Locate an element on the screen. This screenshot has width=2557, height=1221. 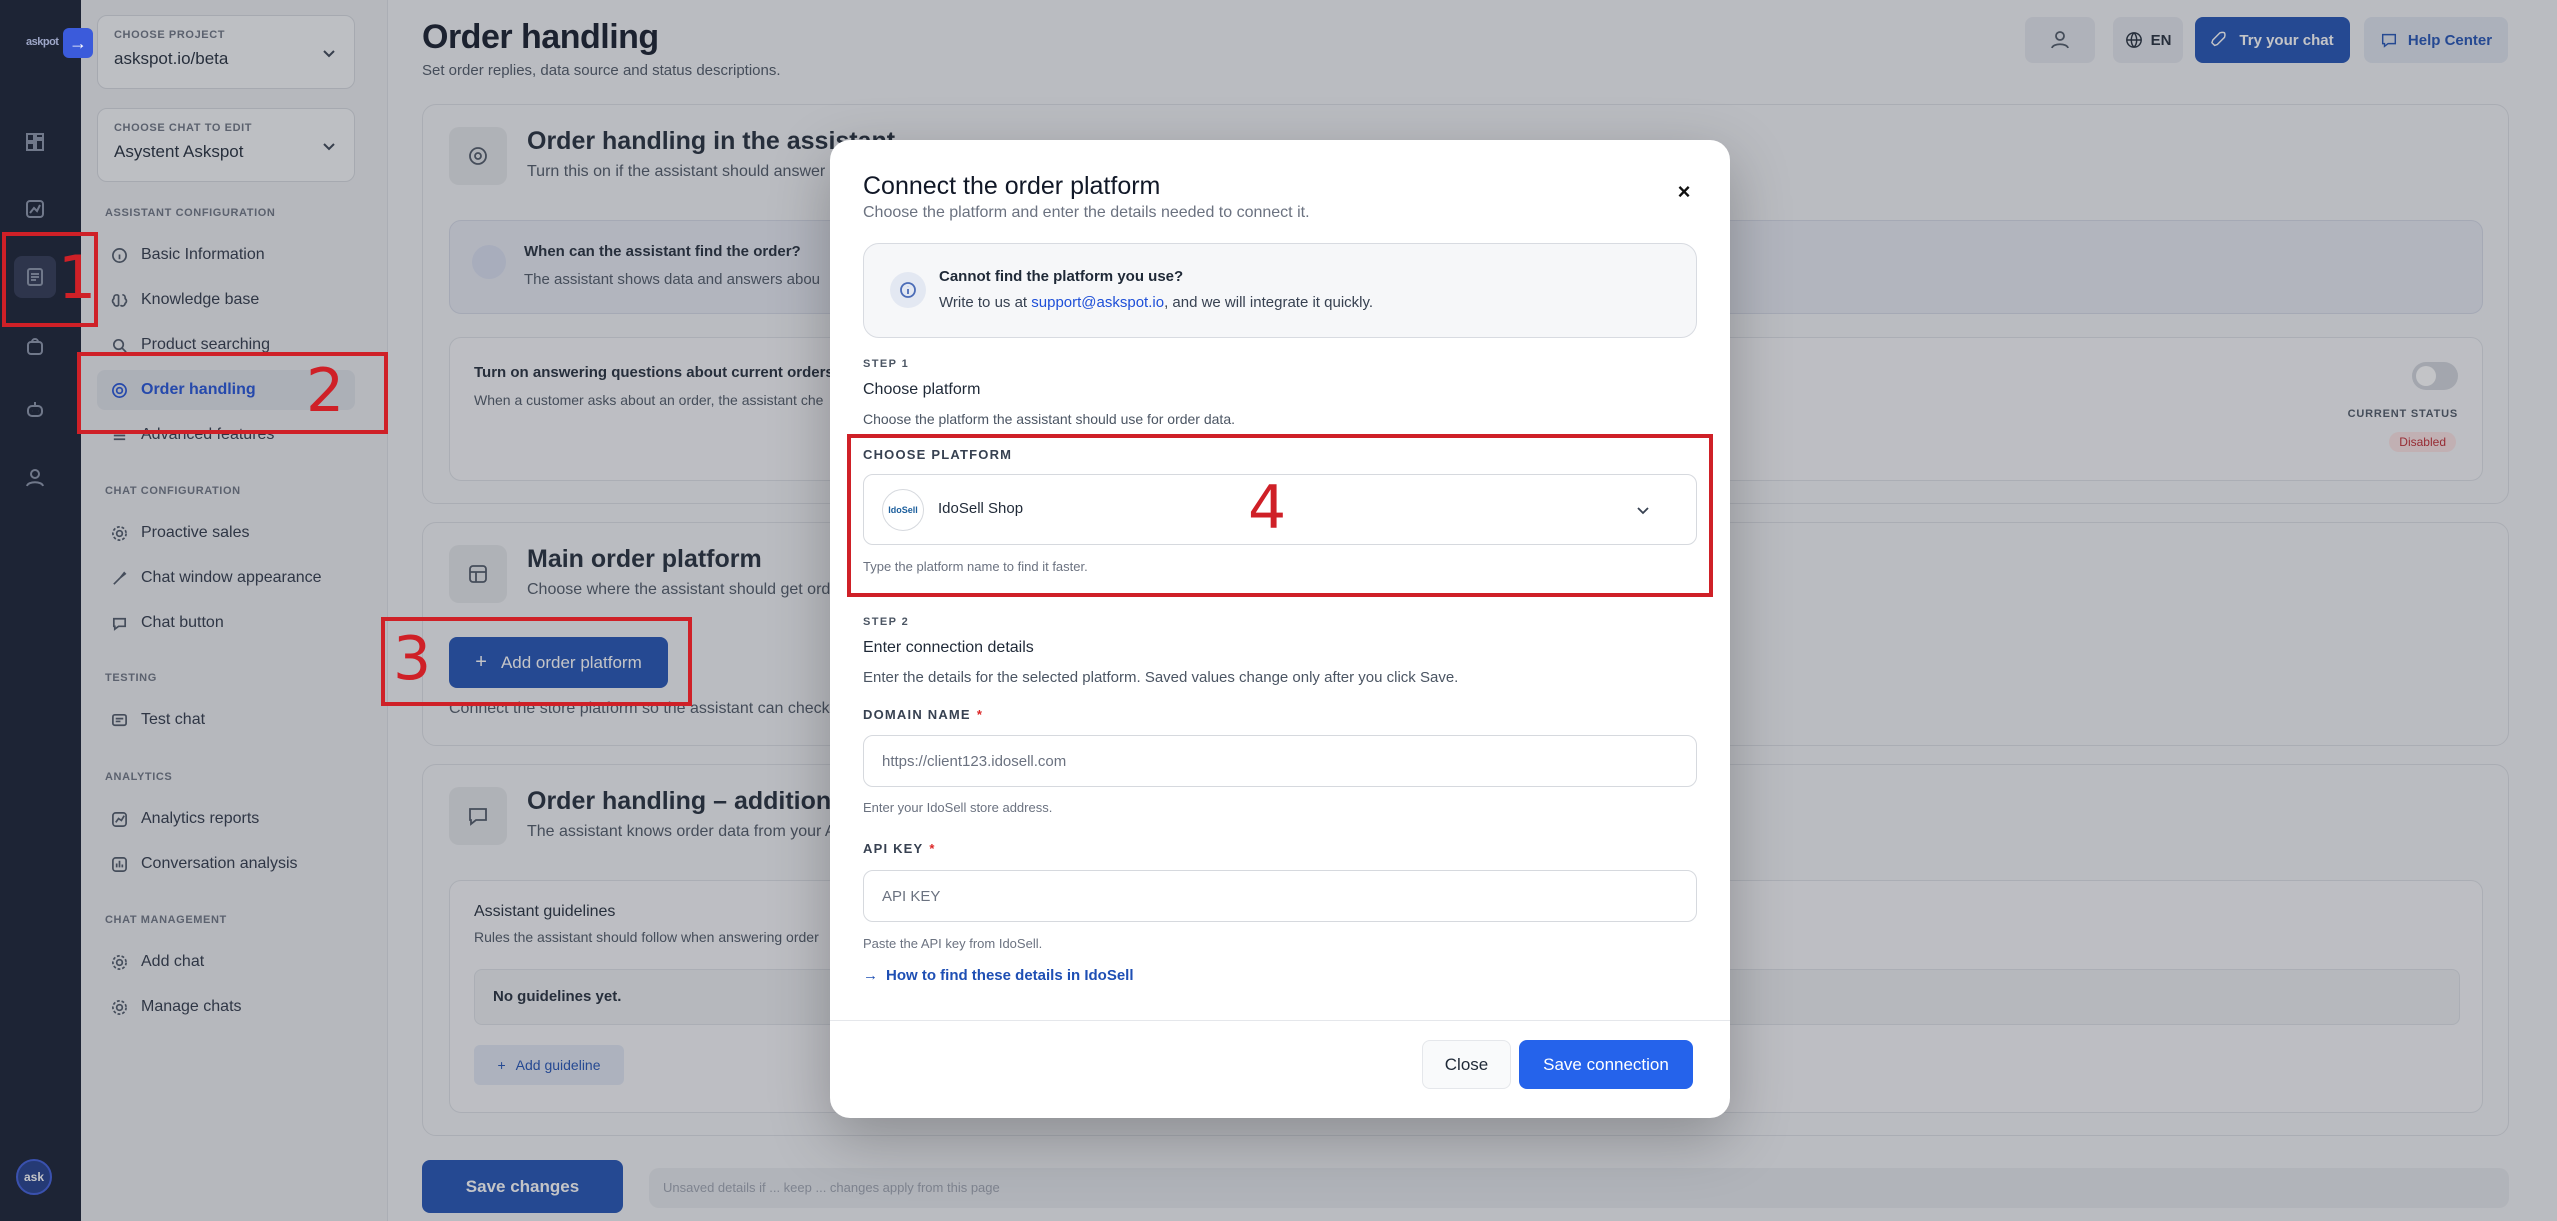
api-key-hint: Paste the API key from IdoSell. is located at coordinates (953, 943).